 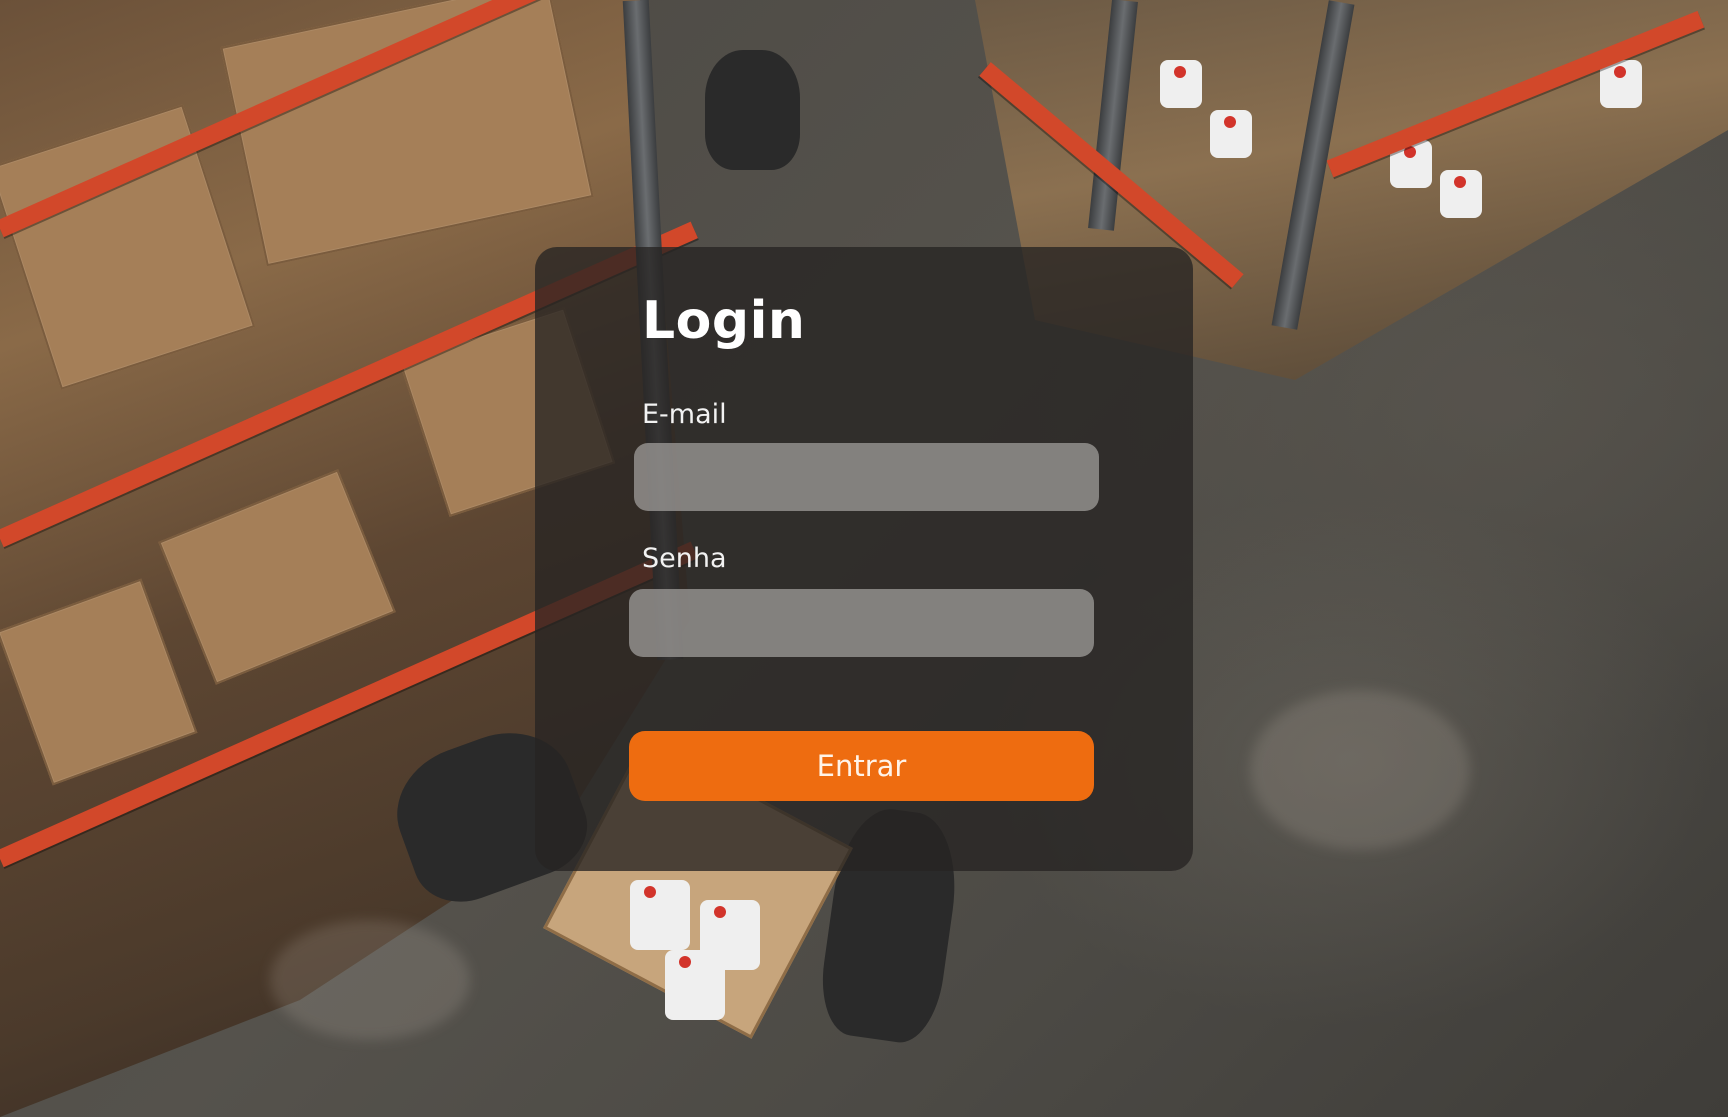 I want to click on email-input, so click(x=866, y=477).